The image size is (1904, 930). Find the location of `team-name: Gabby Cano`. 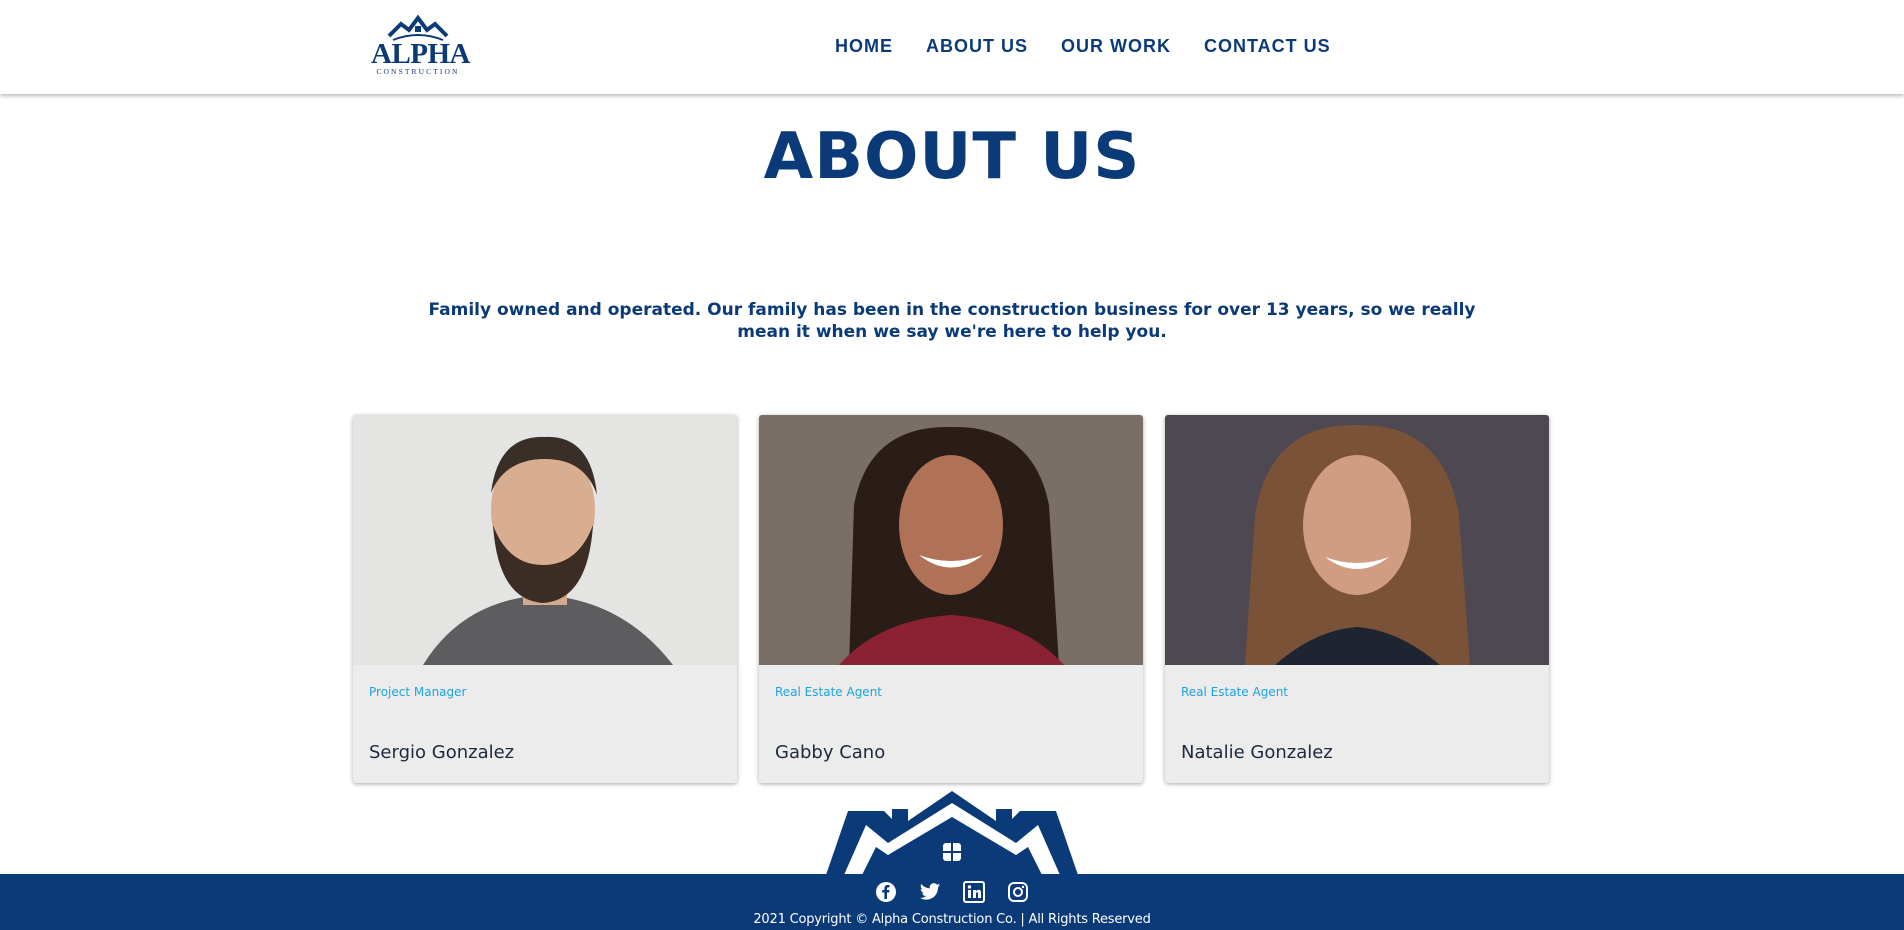

team-name: Gabby Cano is located at coordinates (830, 752).